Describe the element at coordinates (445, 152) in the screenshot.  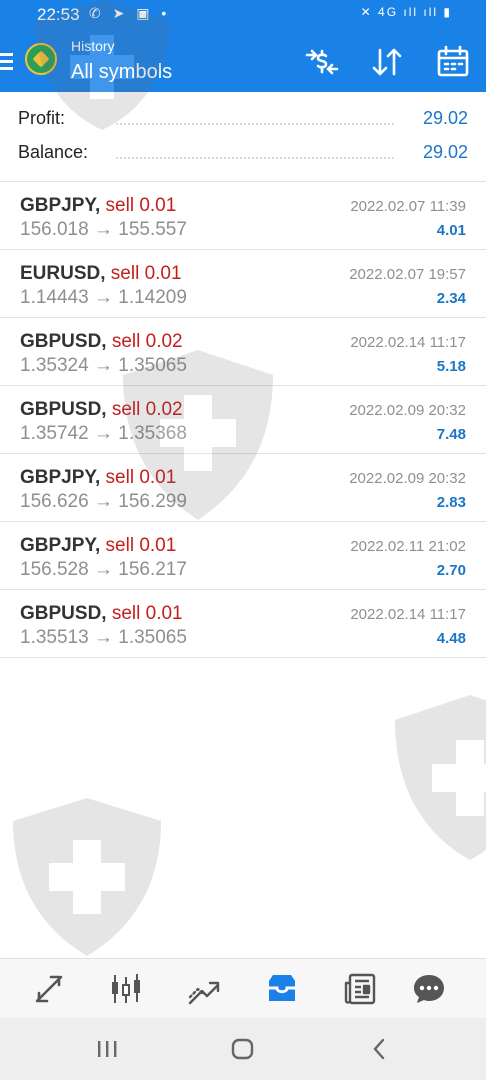
I see `balance-value: 29.02` at that location.